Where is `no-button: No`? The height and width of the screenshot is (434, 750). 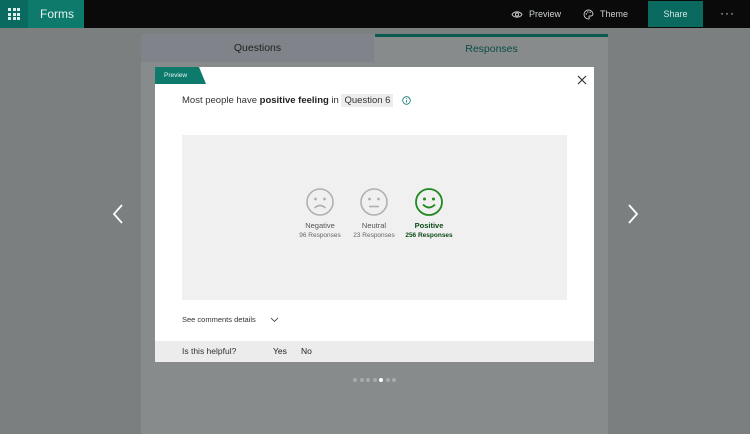 no-button: No is located at coordinates (306, 351).